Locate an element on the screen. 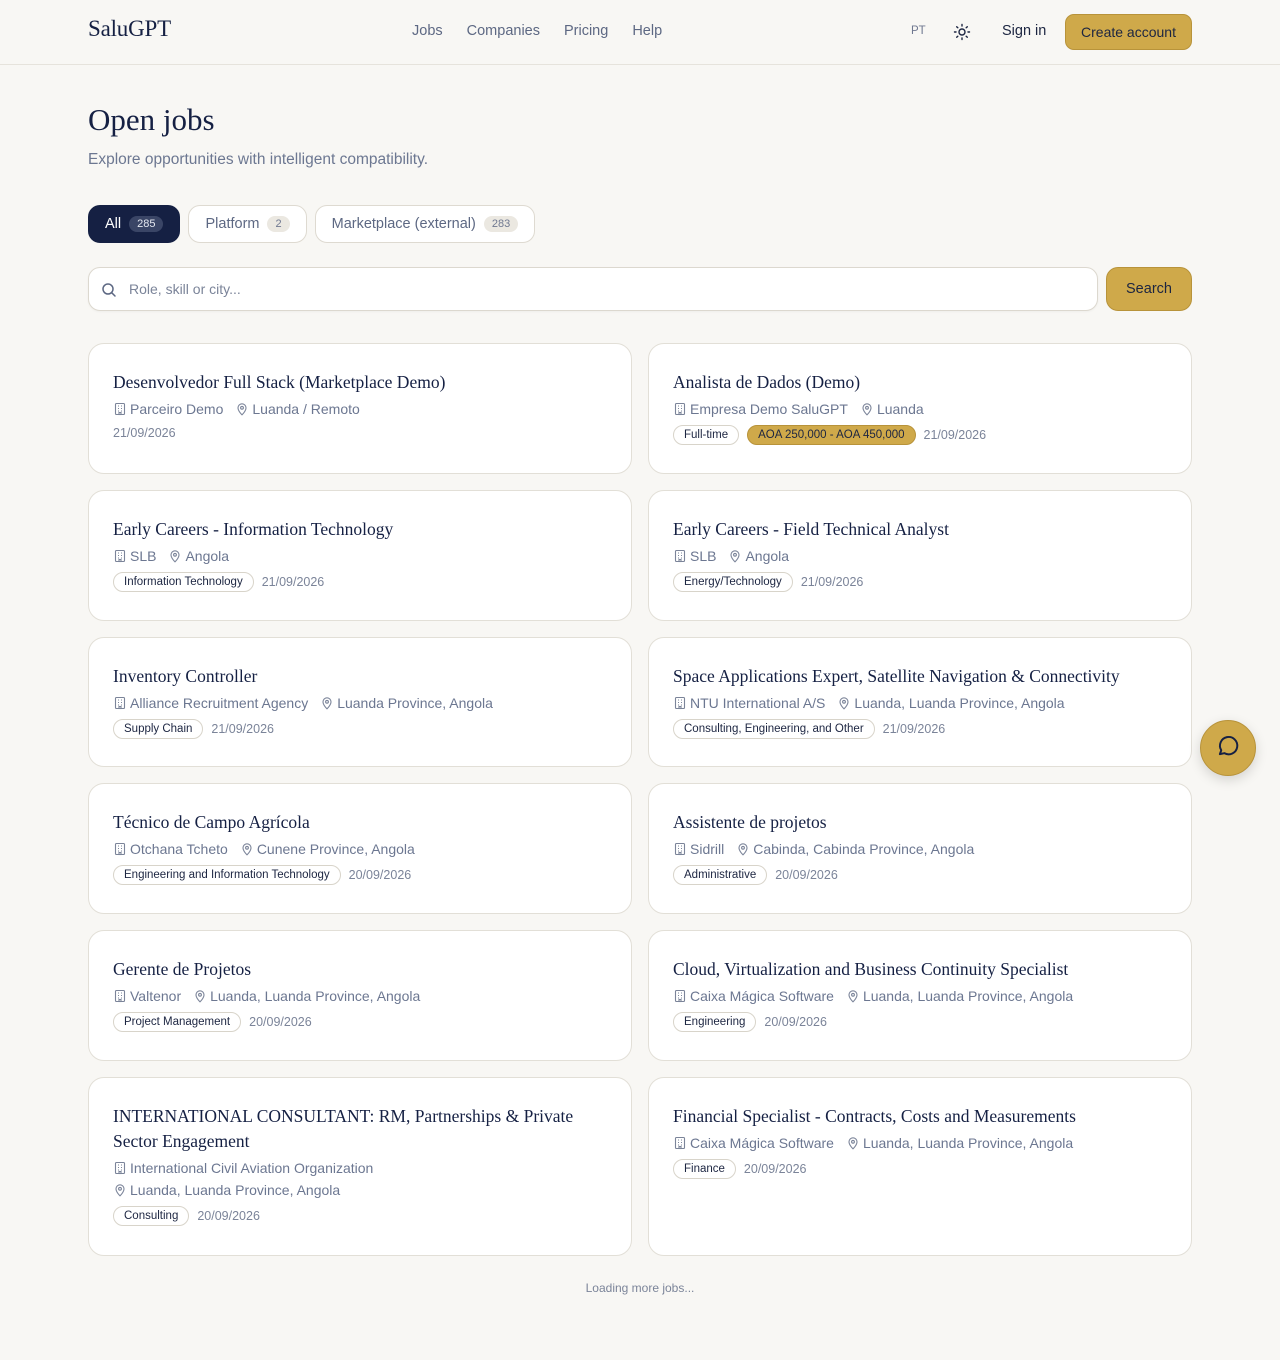 The image size is (1280, 1360). company: Otchana Tcheto is located at coordinates (170, 849).